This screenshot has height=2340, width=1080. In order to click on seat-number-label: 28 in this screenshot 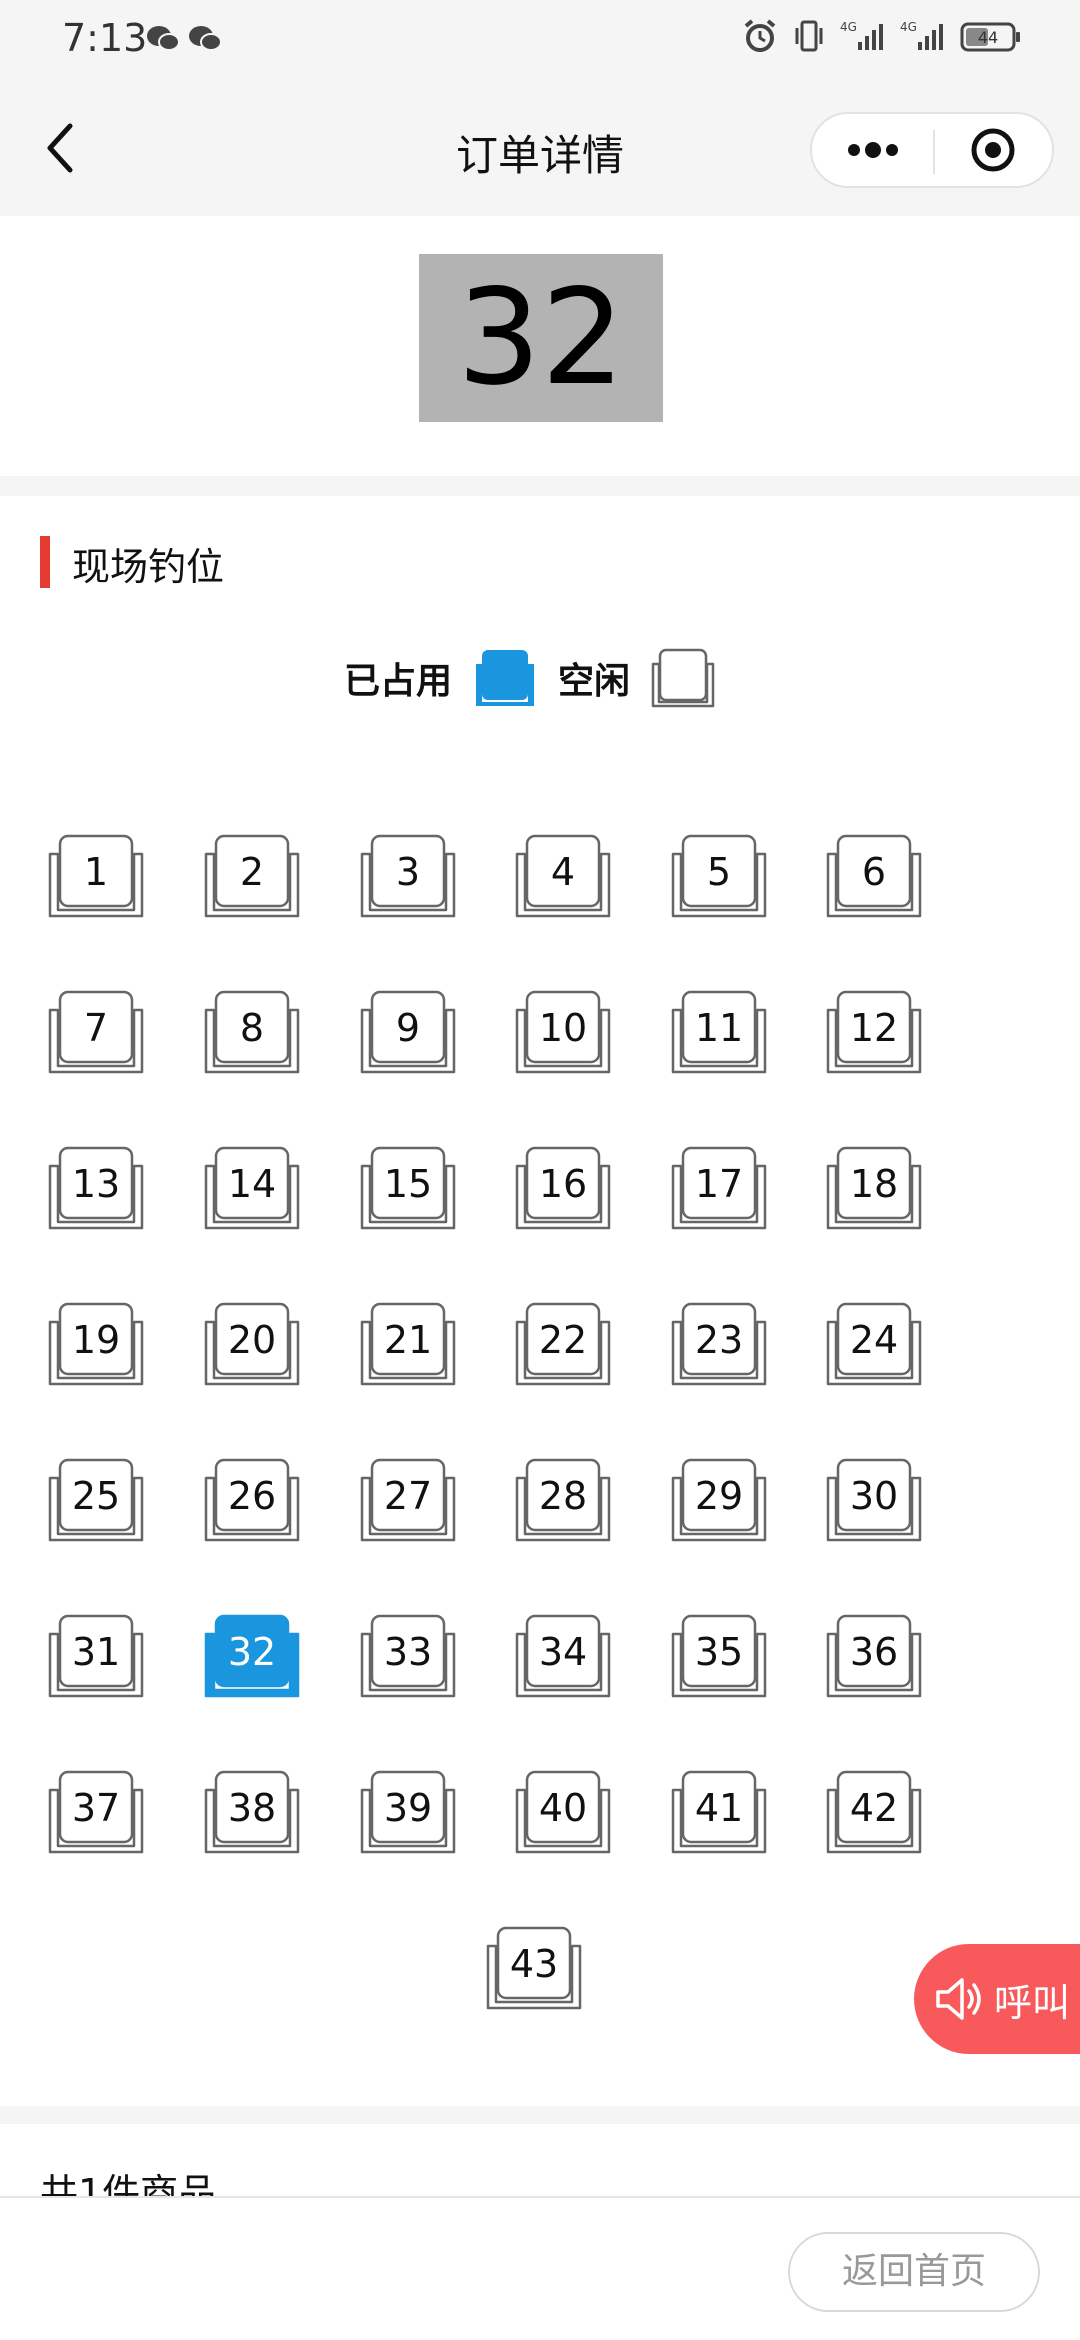, I will do `click(563, 1496)`.